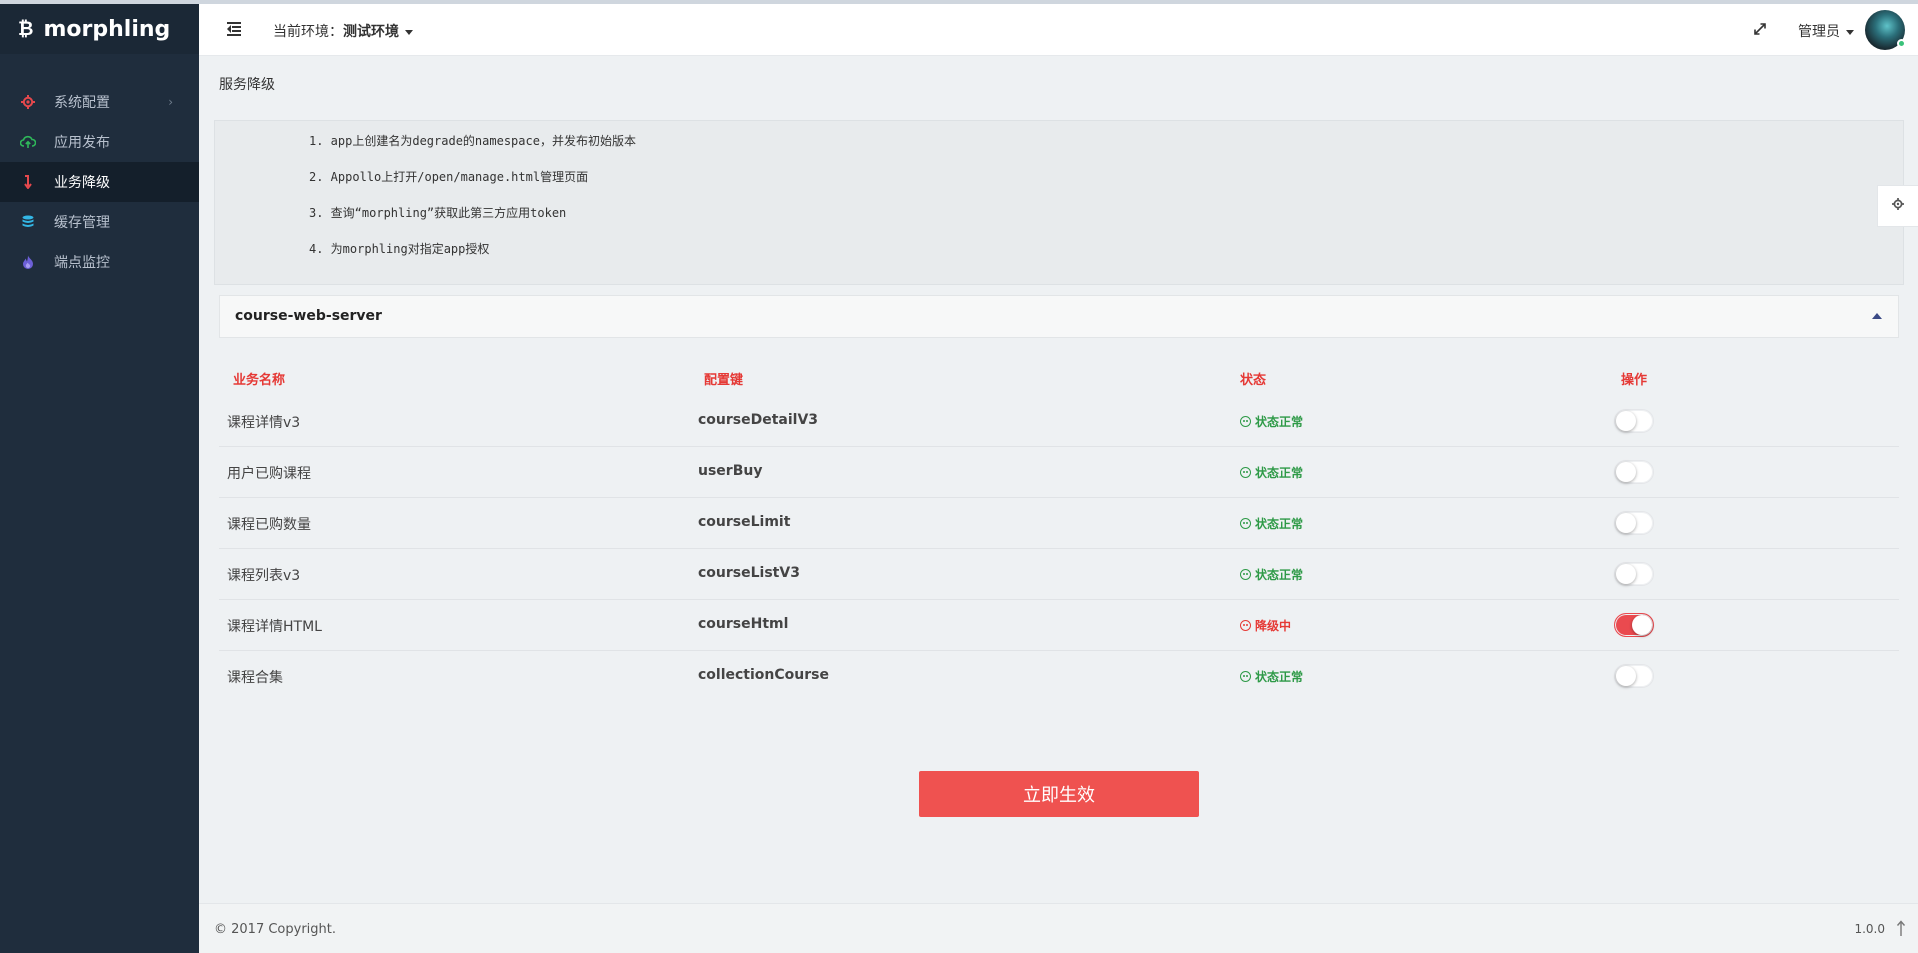 This screenshot has width=1918, height=953. What do you see at coordinates (264, 423) in the screenshot?
I see `cell-name: 课程详情v3` at bounding box center [264, 423].